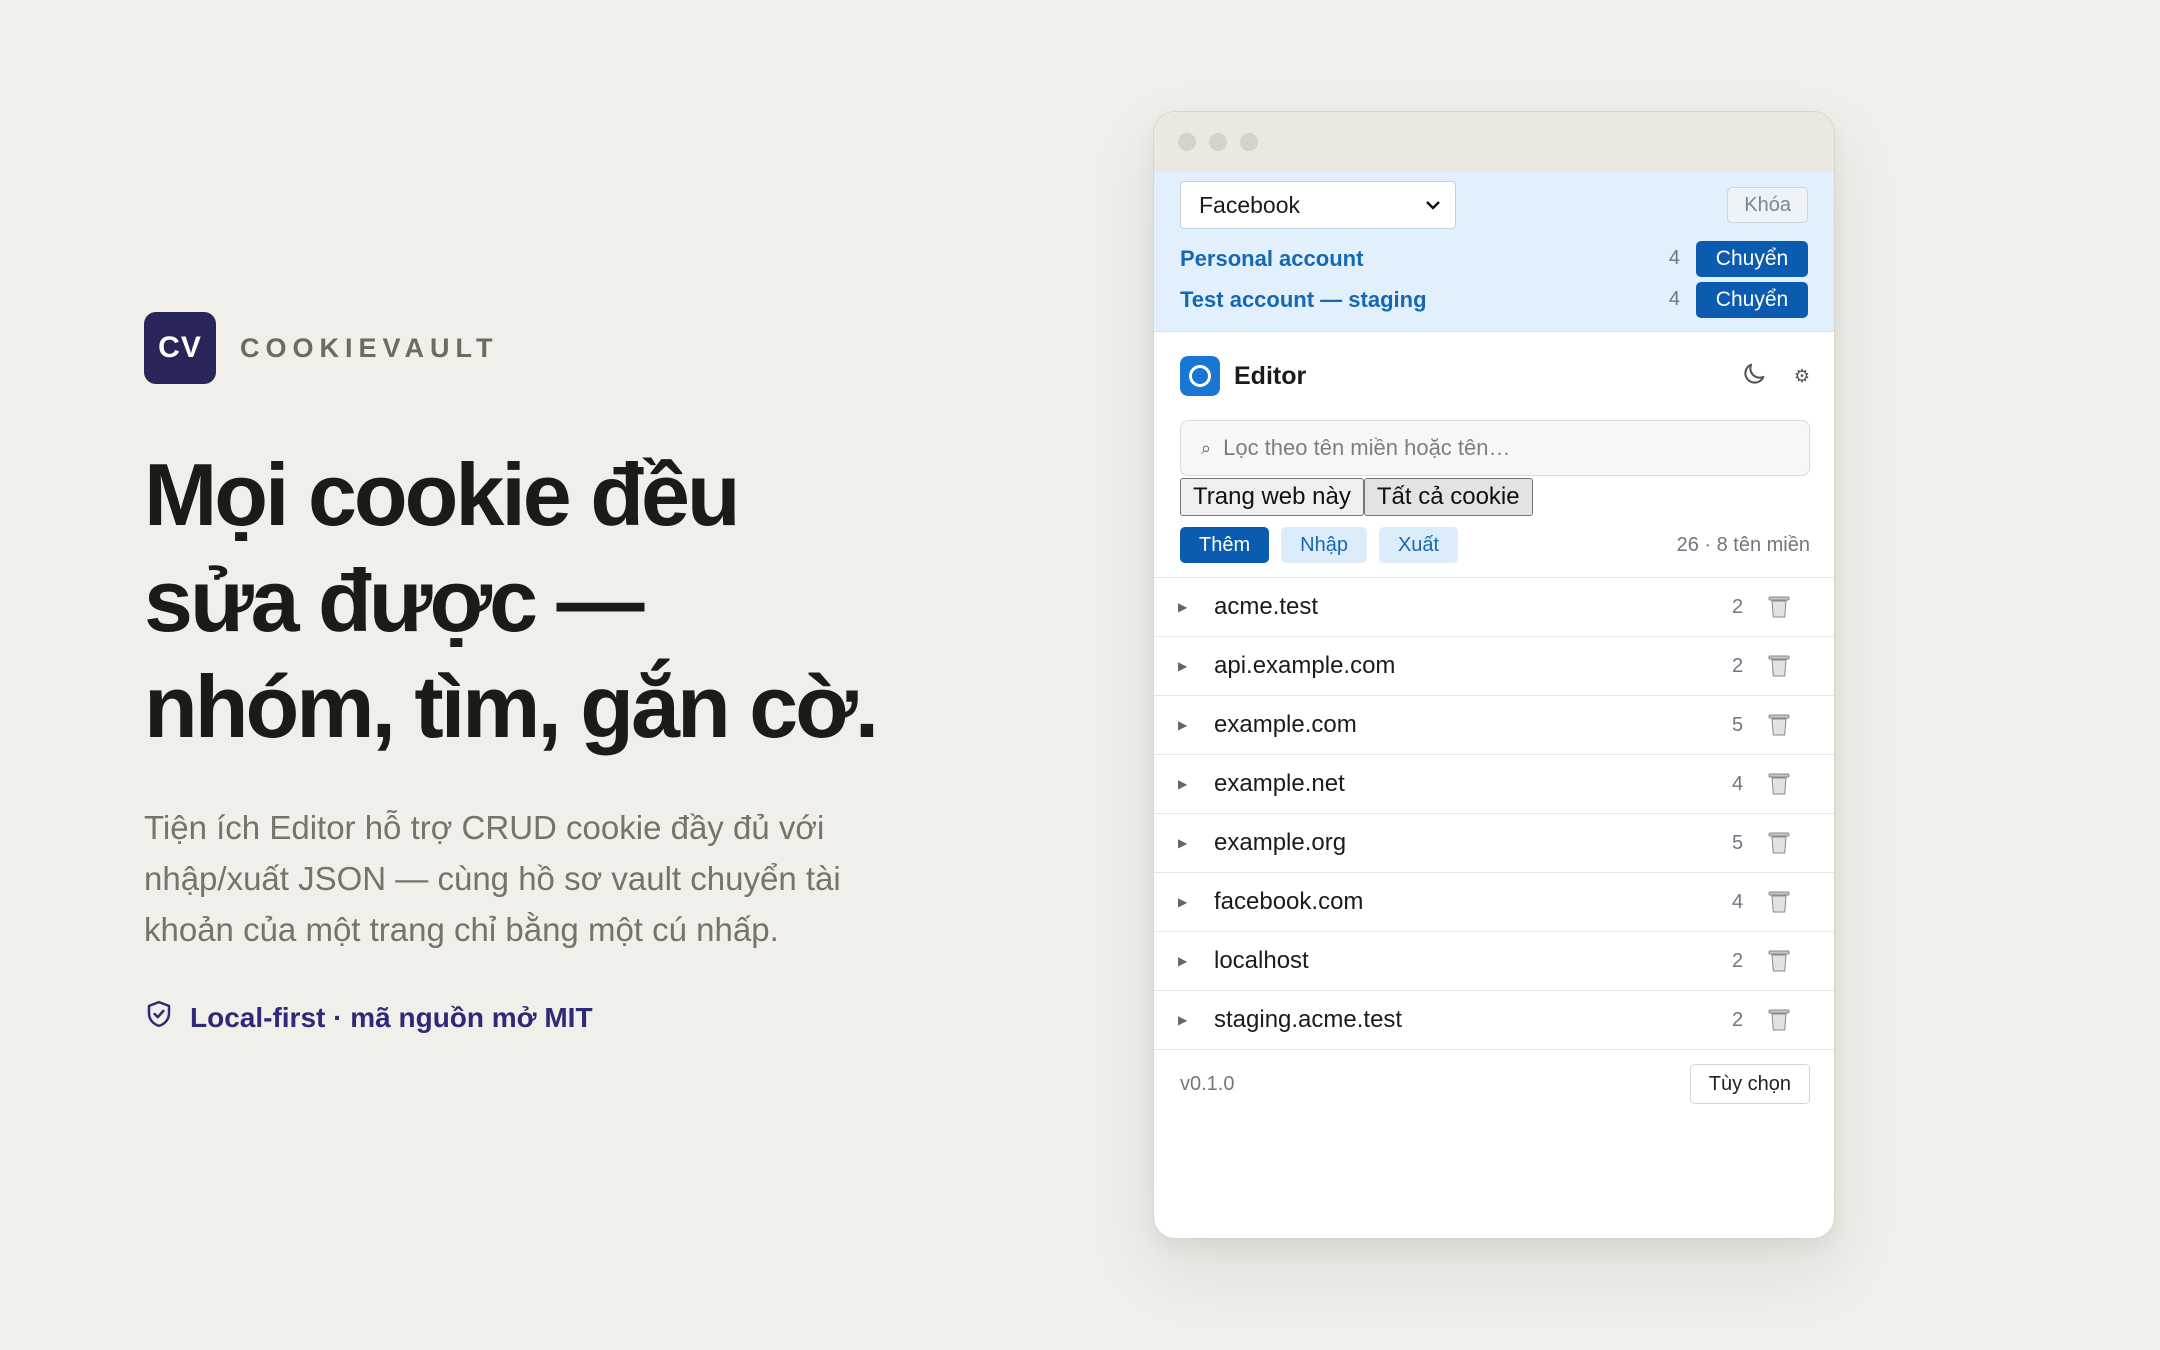 The image size is (2160, 1350). What do you see at coordinates (369, 347) in the screenshot?
I see `brand-name: COOKIEVAULT` at bounding box center [369, 347].